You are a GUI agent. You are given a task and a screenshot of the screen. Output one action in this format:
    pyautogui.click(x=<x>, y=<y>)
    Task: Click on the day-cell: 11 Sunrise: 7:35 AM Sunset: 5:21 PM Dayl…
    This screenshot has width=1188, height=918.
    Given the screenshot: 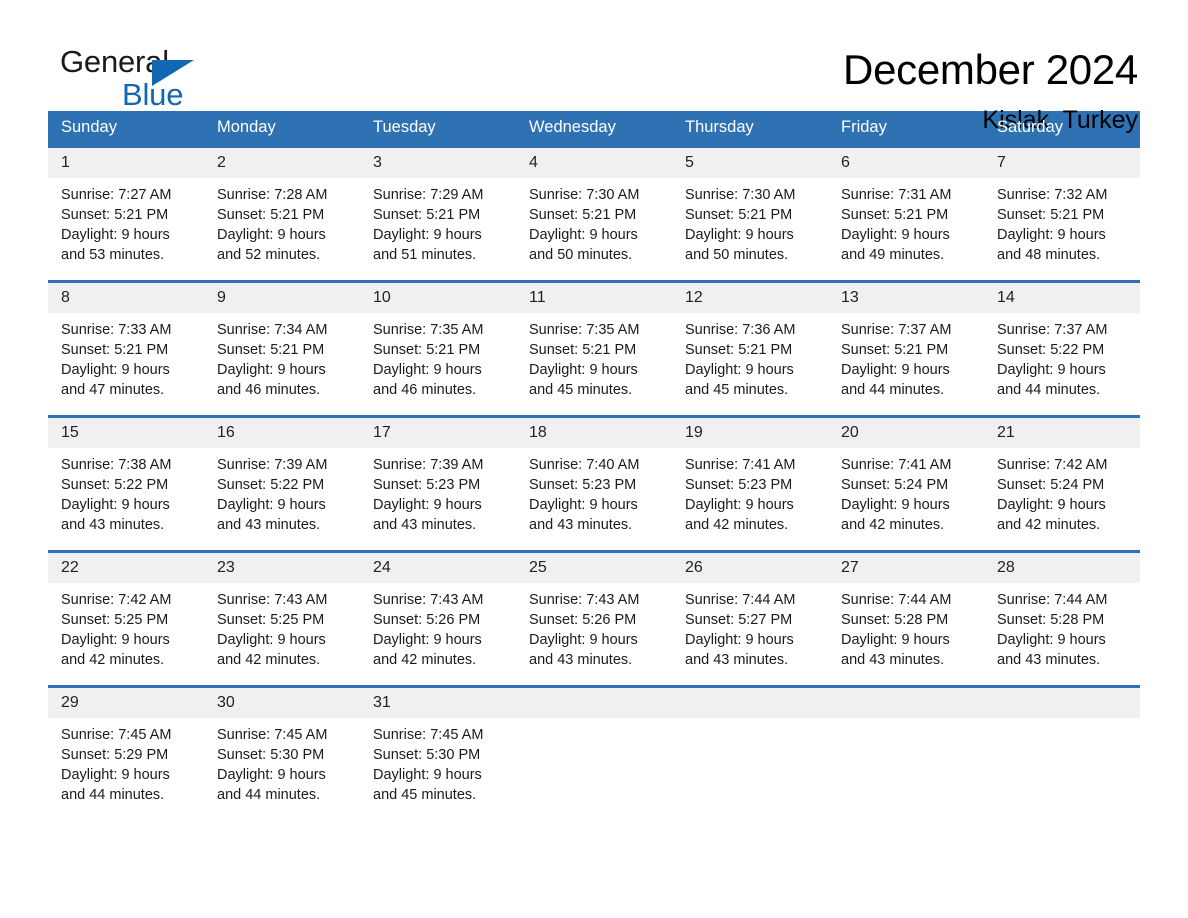 What is the action you would take?
    pyautogui.click(x=594, y=348)
    